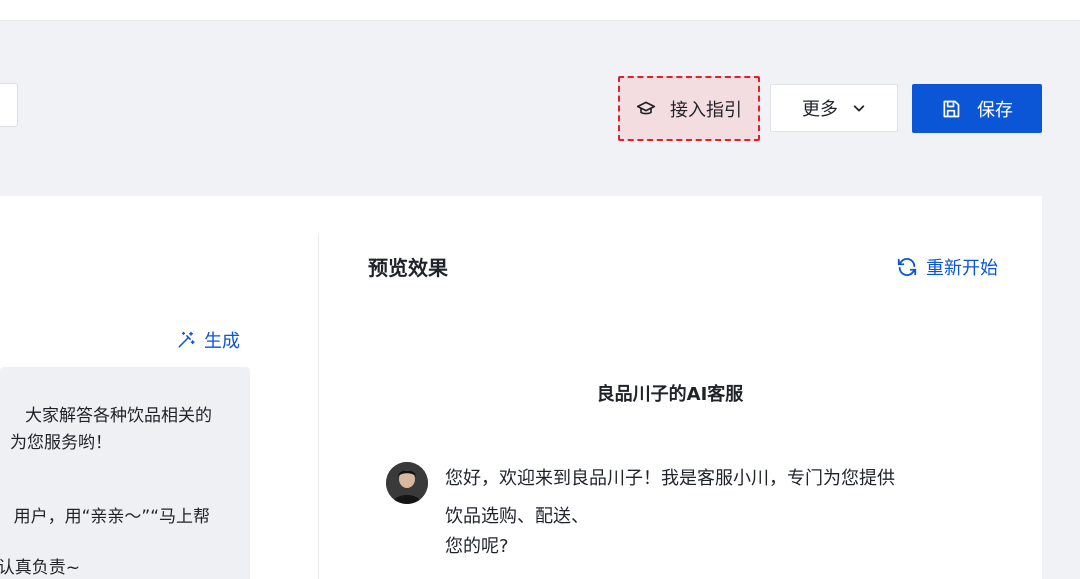  I want to click on avatar-image, so click(407, 483).